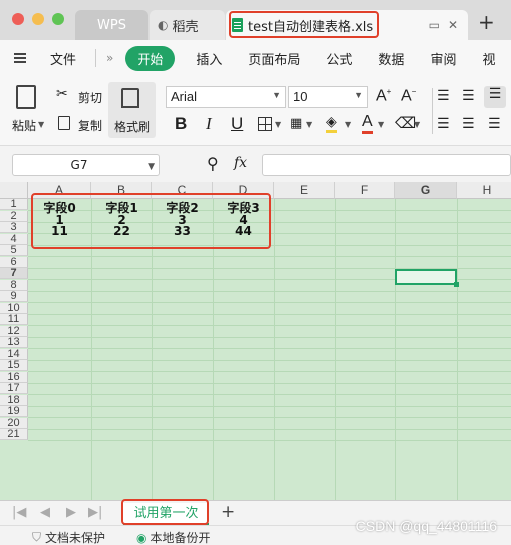 The width and height of the screenshot is (511, 545). Describe the element at coordinates (488, 58) in the screenshot. I see `menu-view: 视` at that location.